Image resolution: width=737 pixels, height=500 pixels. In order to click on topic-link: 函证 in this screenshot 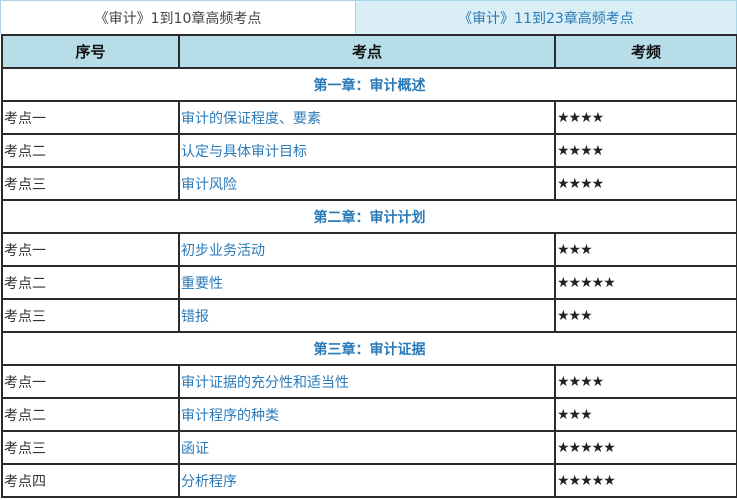, I will do `click(367, 447)`.